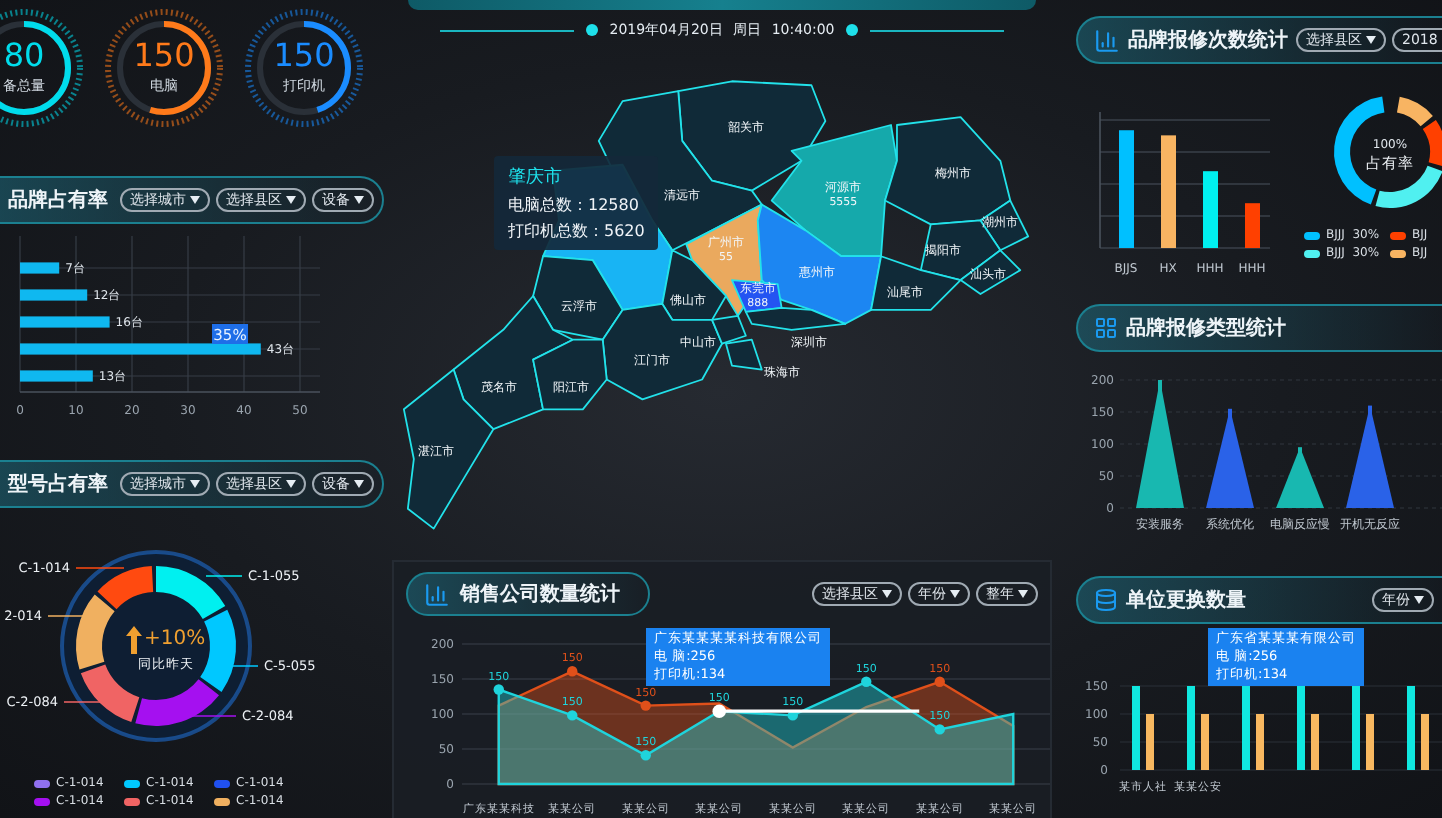  Describe the element at coordinates (576, 231) in the screenshot. I see `tooltip-line: 打印机总数：5620` at that location.